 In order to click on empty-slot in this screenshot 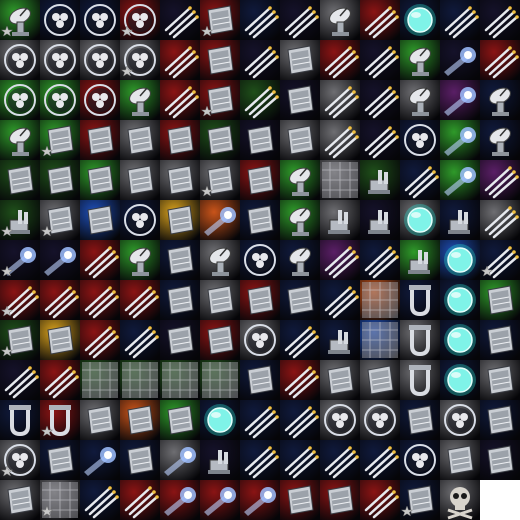, I will do `click(500, 500)`.